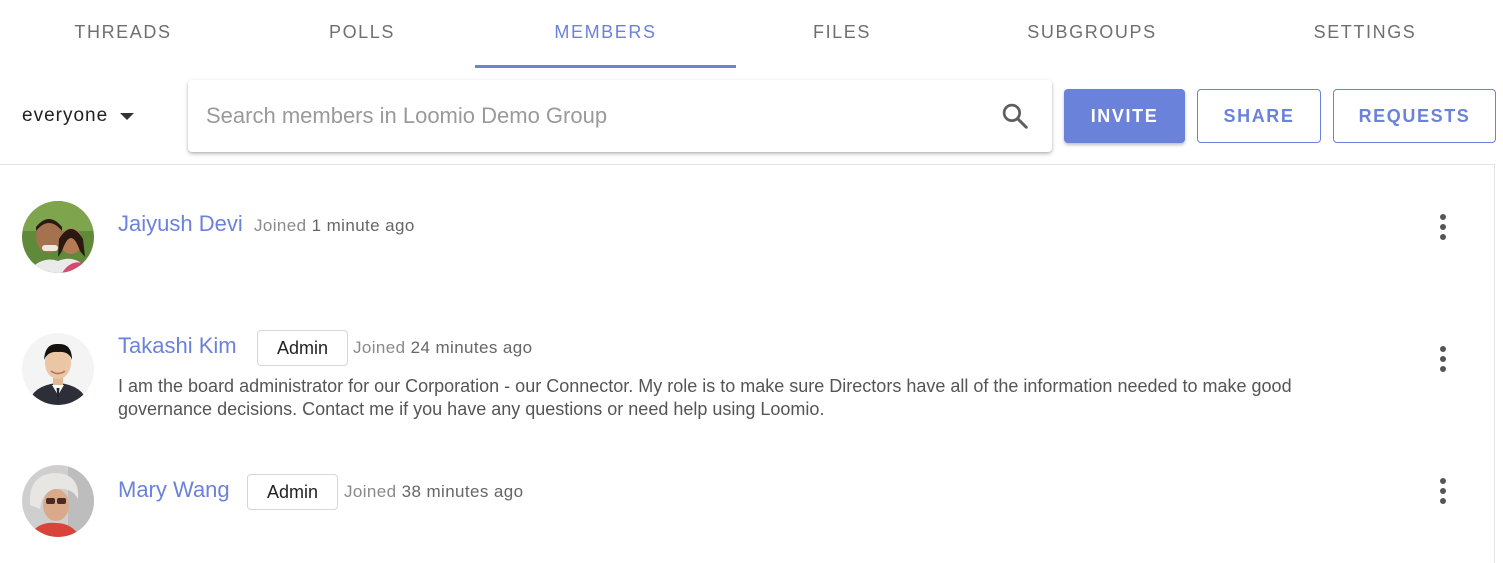 Image resolution: width=1503 pixels, height=563 pixels. I want to click on panel-border, so click(1494, 363).